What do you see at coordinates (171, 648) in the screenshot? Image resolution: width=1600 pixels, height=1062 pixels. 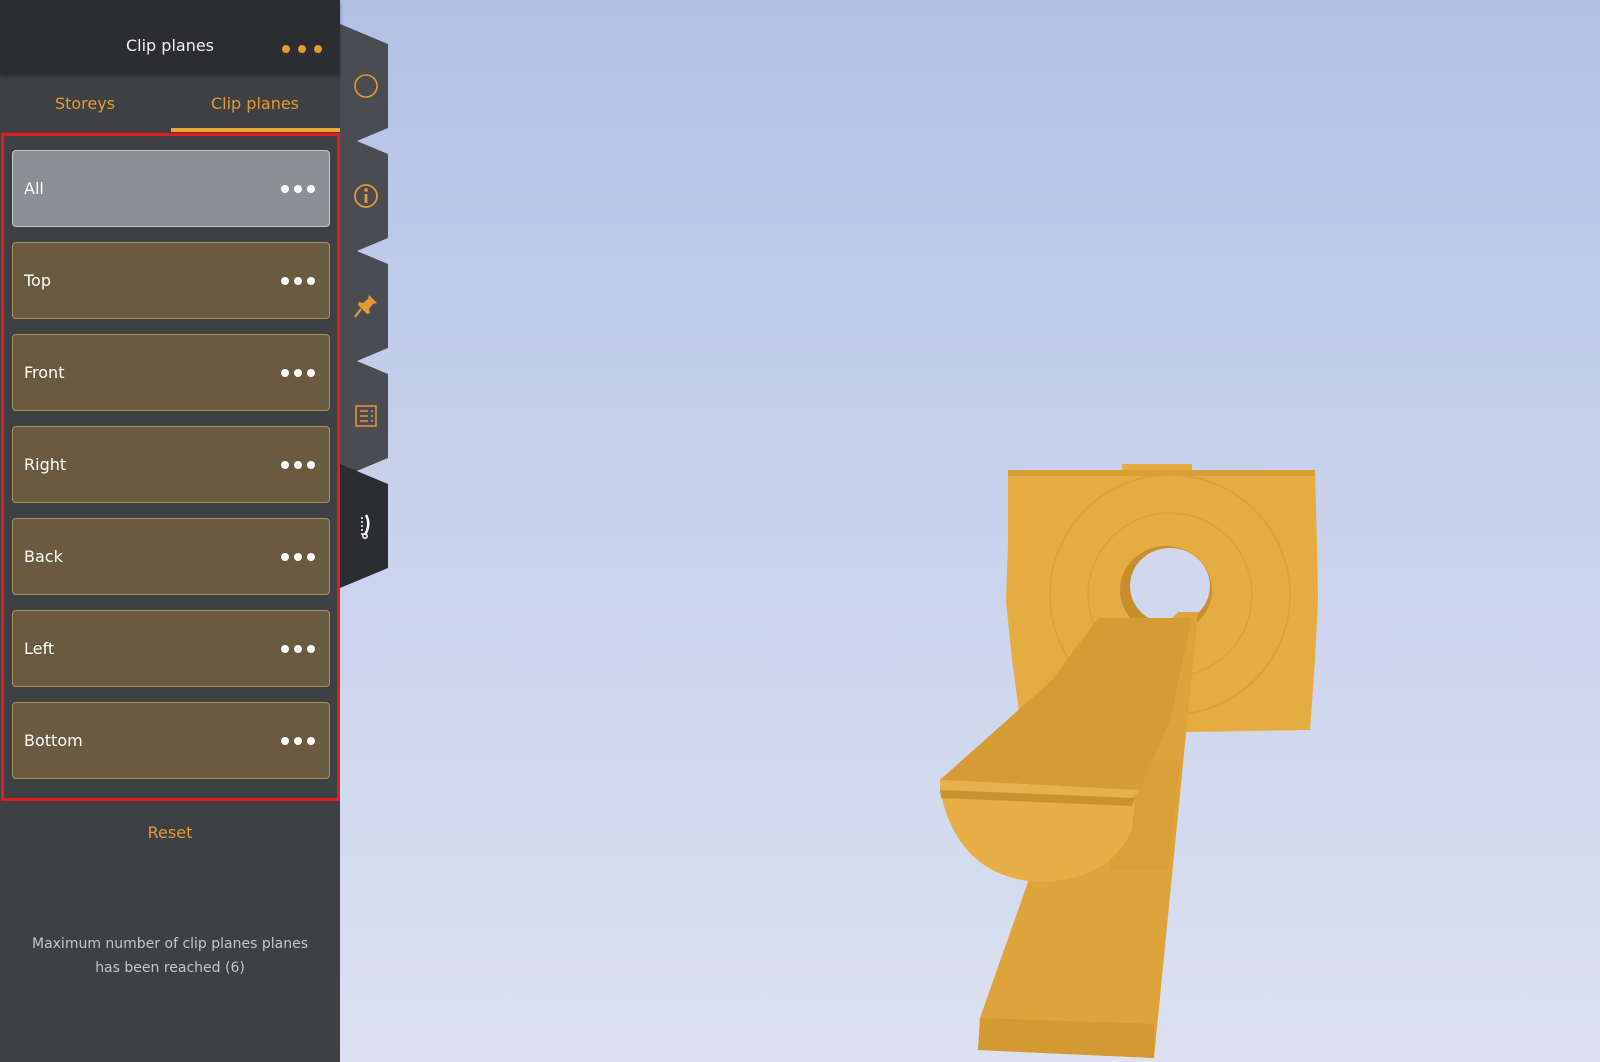 I see `plane-item-left: Left` at bounding box center [171, 648].